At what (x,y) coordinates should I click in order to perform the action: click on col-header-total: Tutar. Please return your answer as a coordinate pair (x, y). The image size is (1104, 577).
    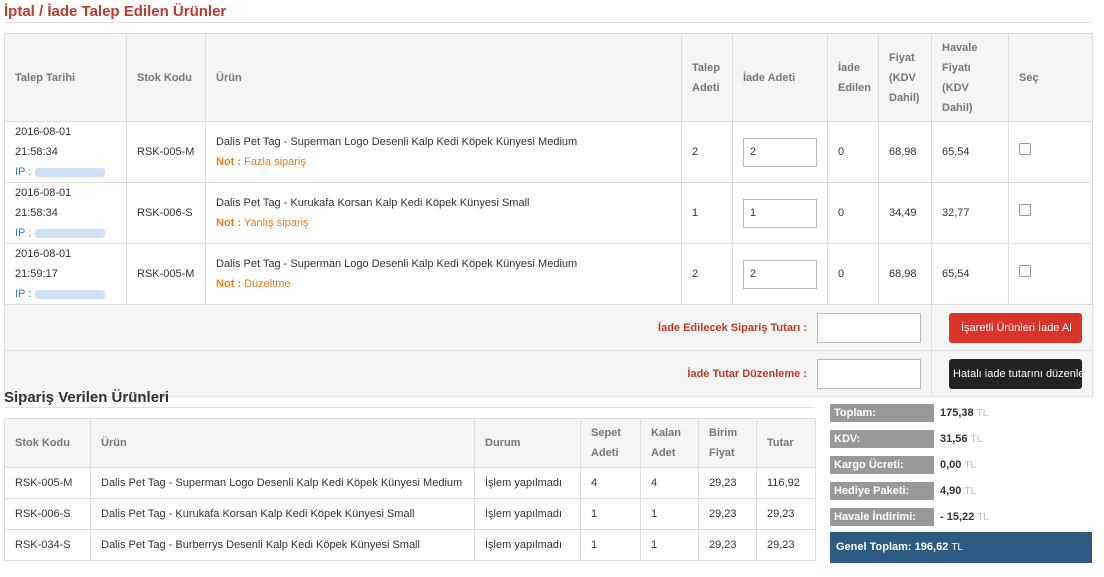
    Looking at the image, I should click on (786, 443).